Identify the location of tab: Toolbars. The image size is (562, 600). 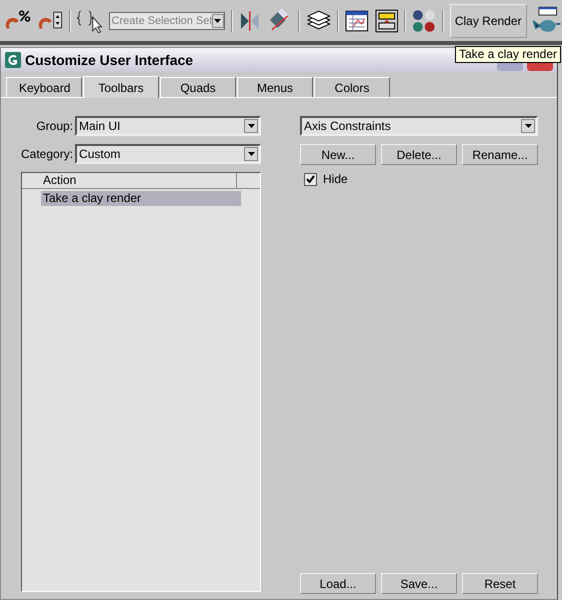
(121, 87).